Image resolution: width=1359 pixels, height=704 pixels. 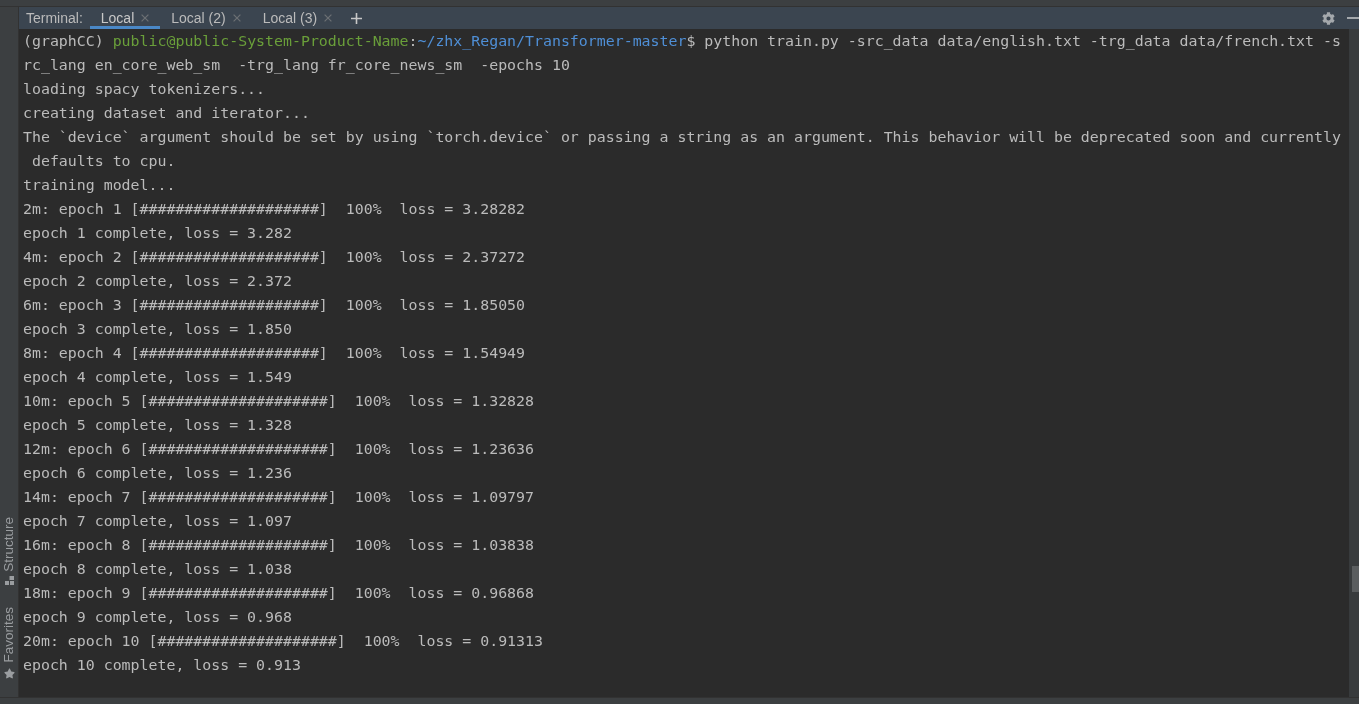 What do you see at coordinates (275, 353) in the screenshot?
I see `terminal-line: 8m: epoch 4 [####################] 100% loss = 1.54949` at bounding box center [275, 353].